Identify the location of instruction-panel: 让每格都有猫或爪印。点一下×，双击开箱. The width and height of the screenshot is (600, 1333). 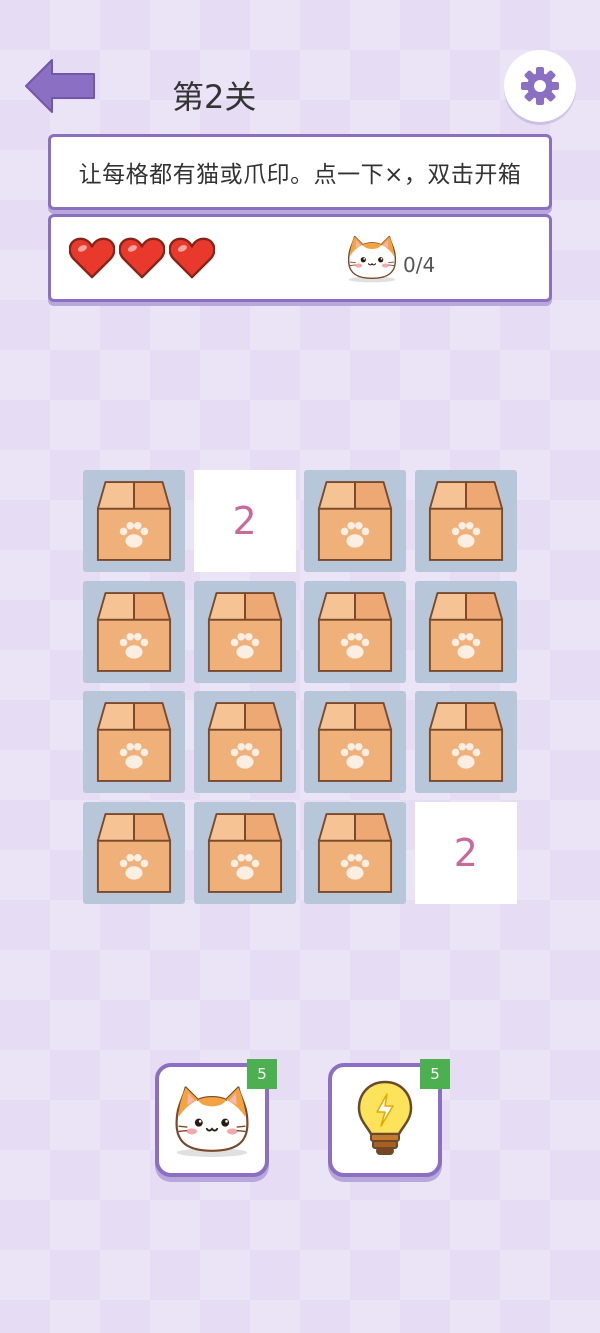
(300, 172).